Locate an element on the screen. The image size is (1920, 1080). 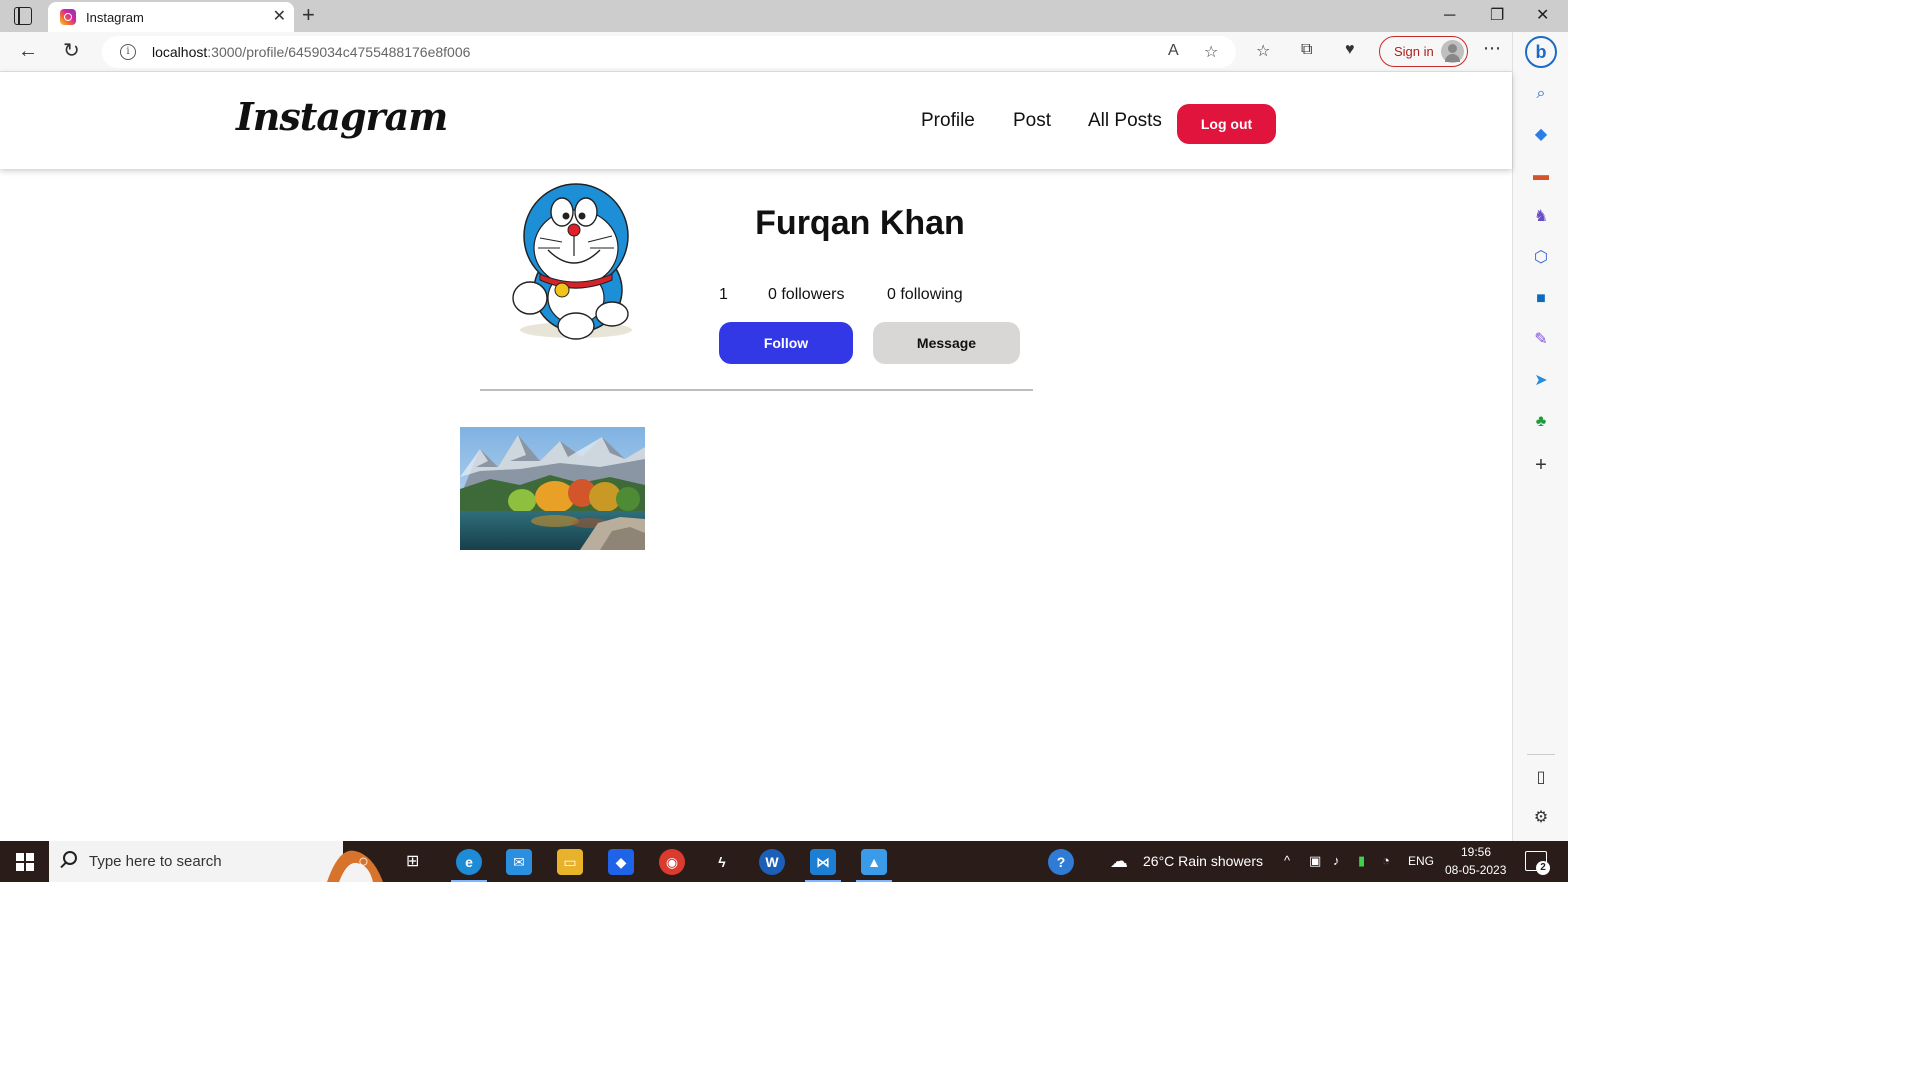
meet-now-icon: ▣ is located at coordinates (1315, 861).